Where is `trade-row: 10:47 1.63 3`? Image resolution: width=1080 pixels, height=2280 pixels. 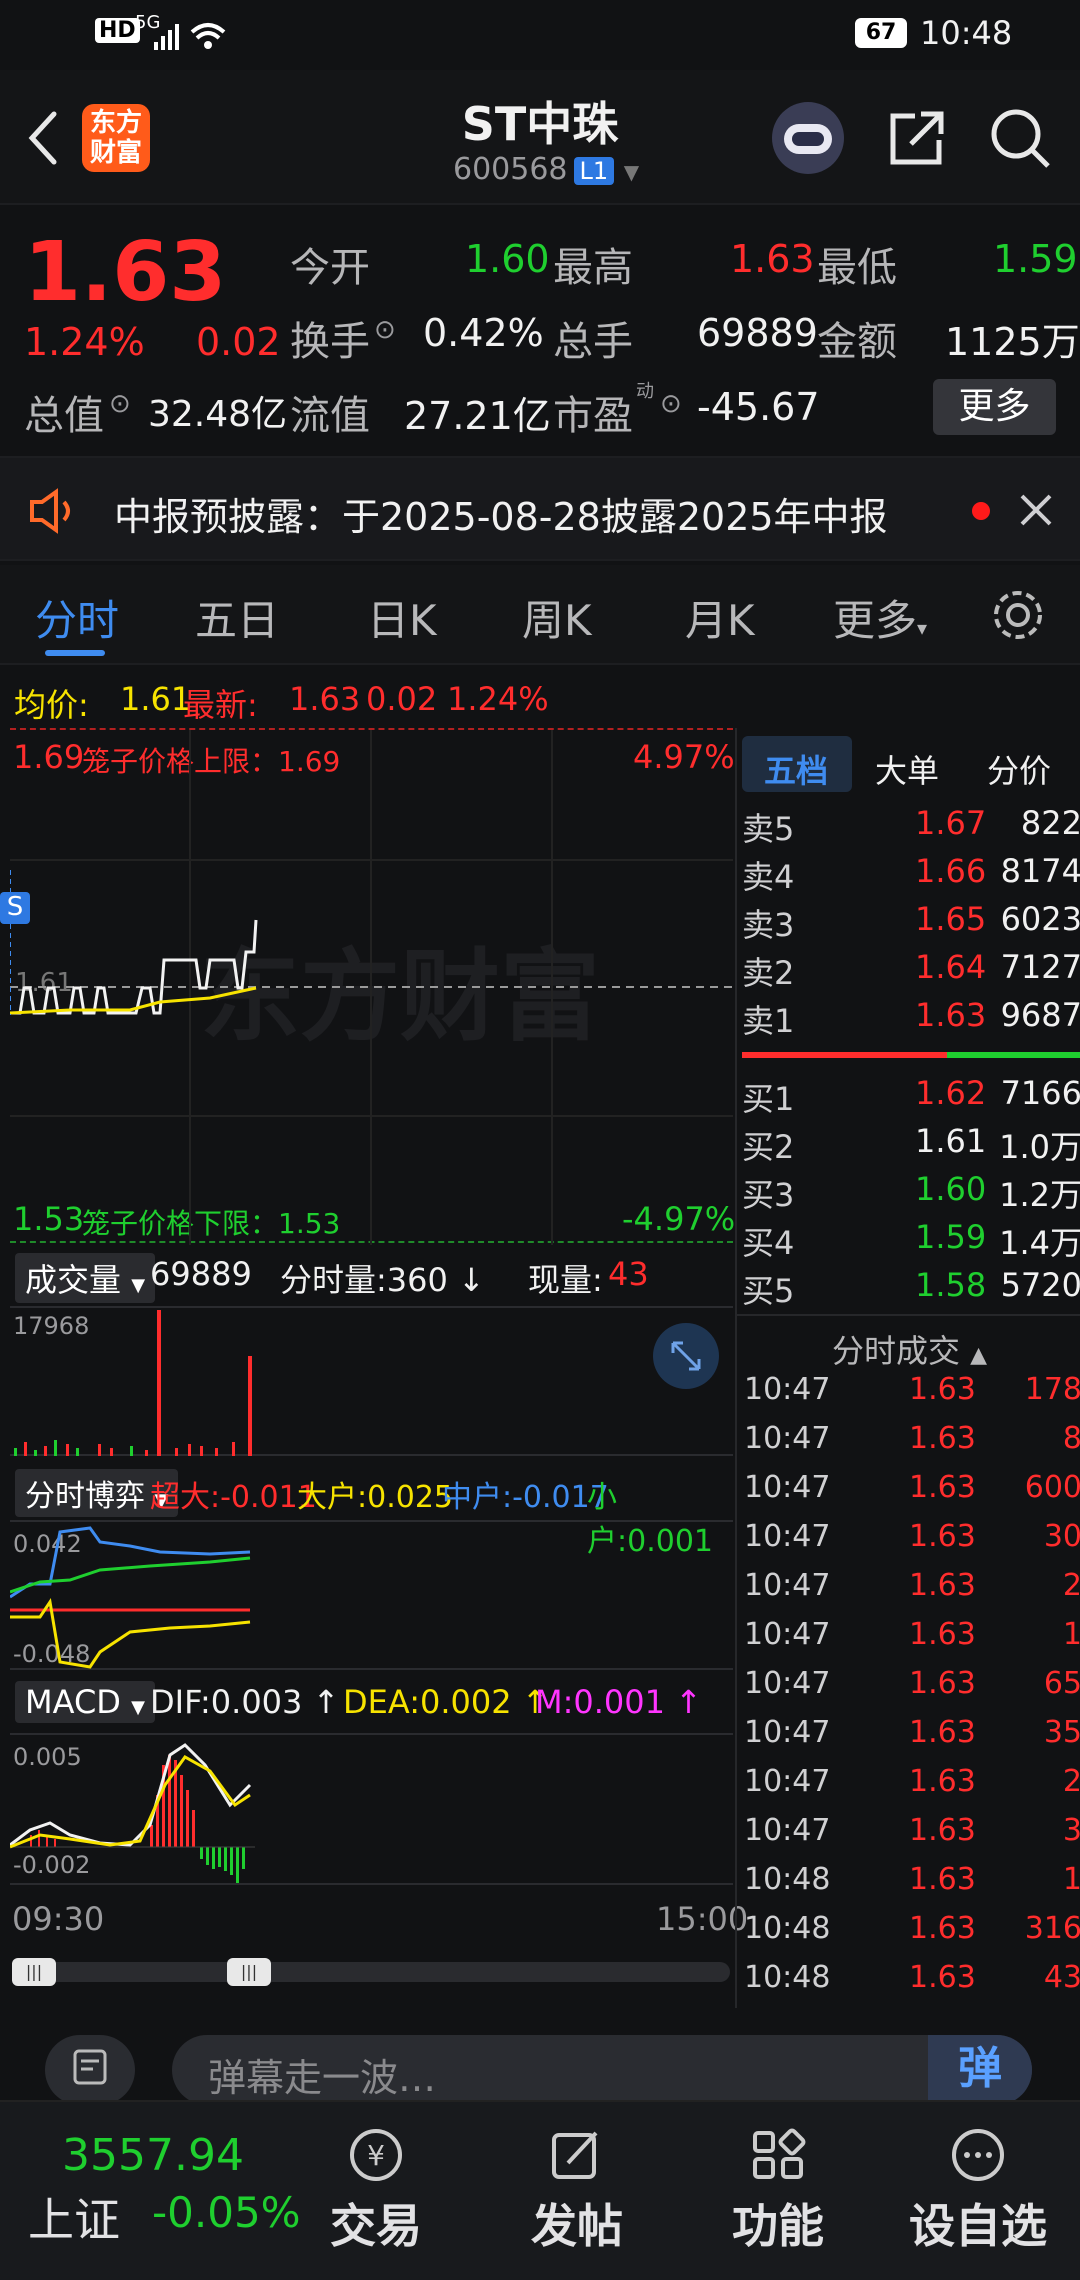
trade-row: 10:47 1.63 3 is located at coordinates (908, 1831).